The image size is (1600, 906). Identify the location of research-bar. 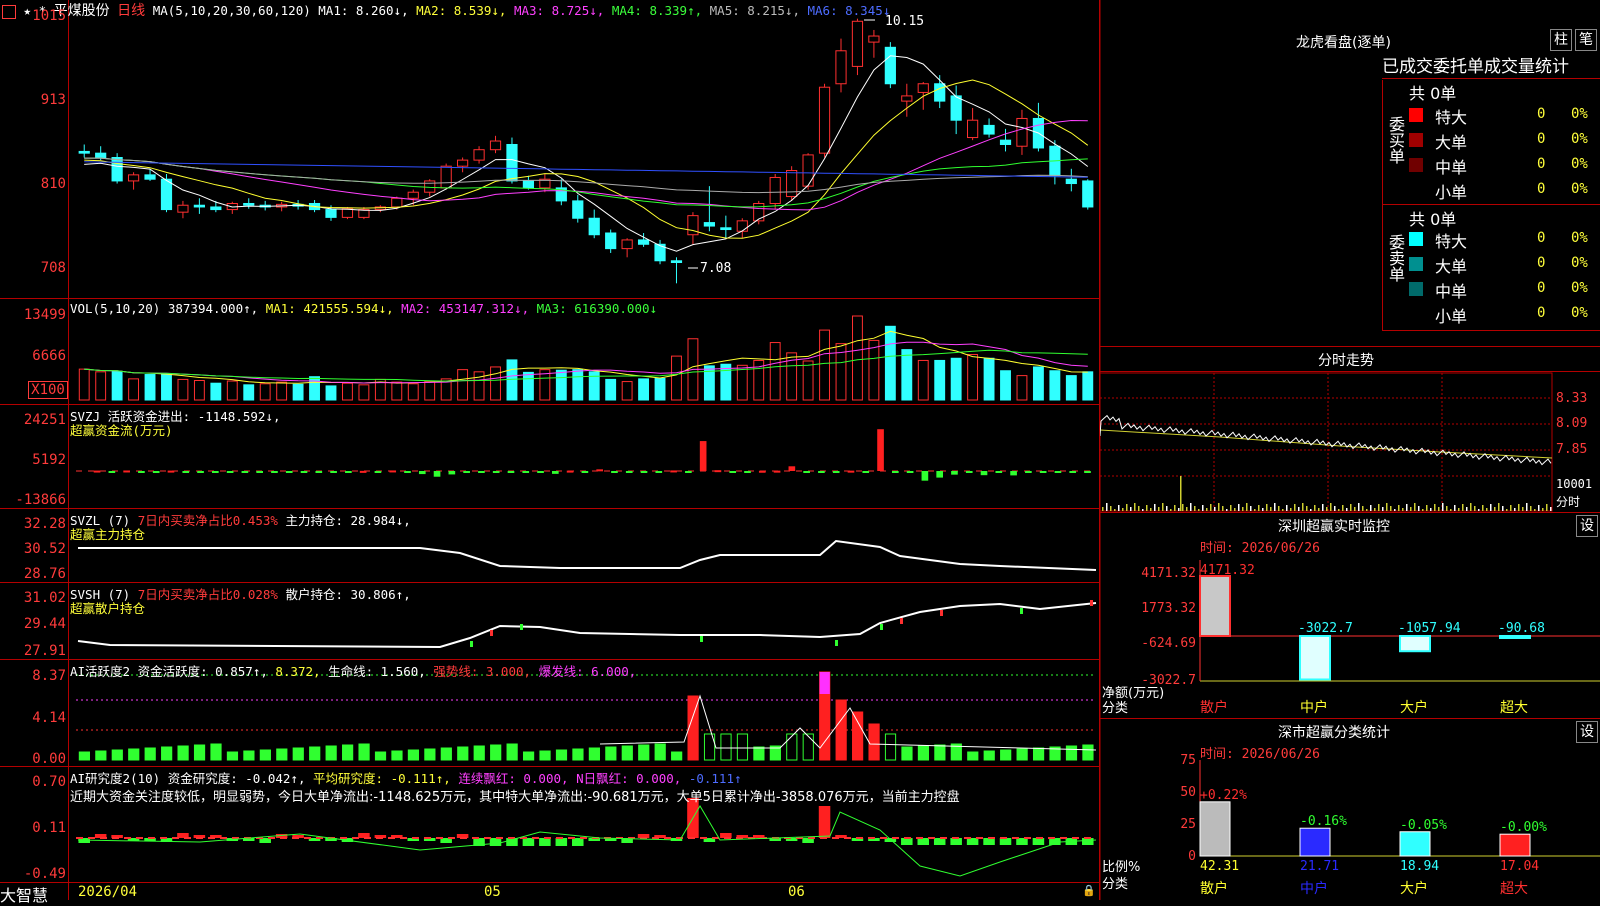
(1088, 841).